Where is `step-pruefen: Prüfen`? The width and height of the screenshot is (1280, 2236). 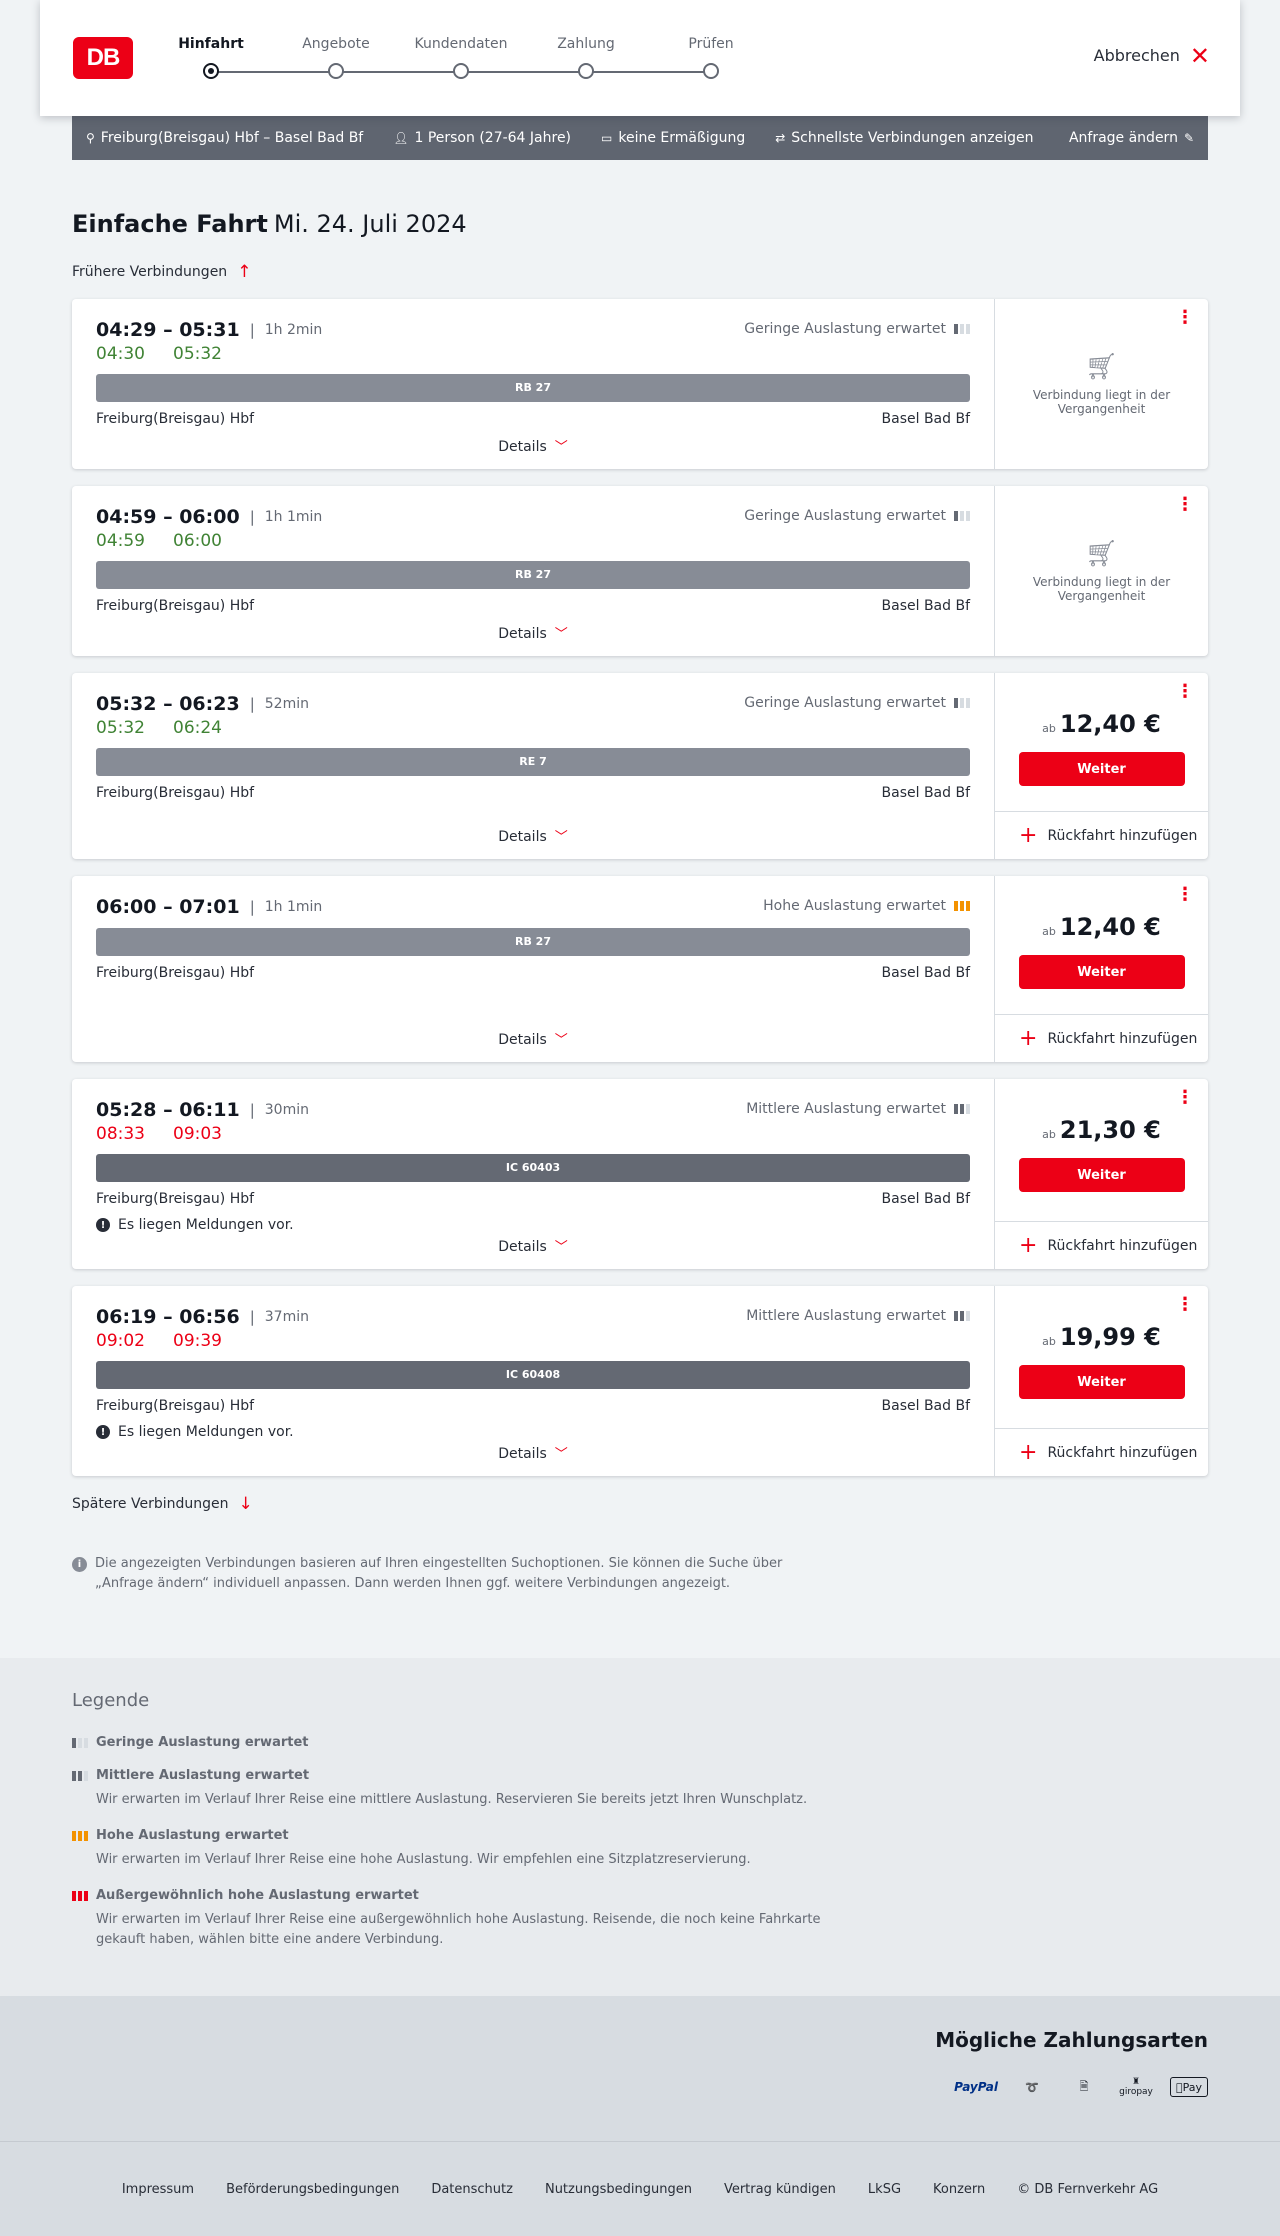
step-pruefen: Prüfen is located at coordinates (711, 57).